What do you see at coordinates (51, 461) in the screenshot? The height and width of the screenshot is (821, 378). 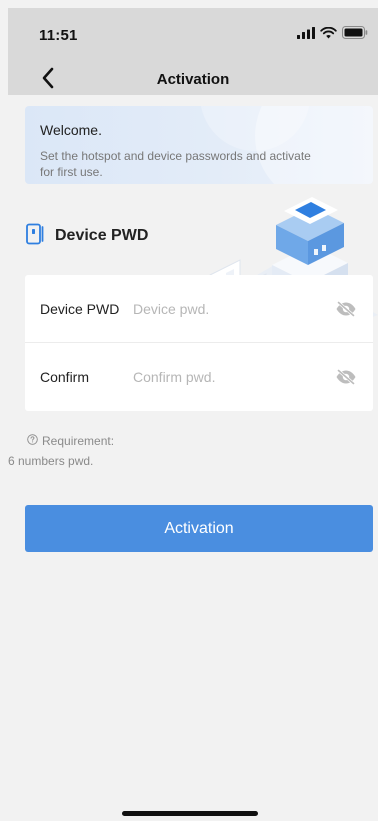 I see `requirement-text: 6 numbers pwd.` at bounding box center [51, 461].